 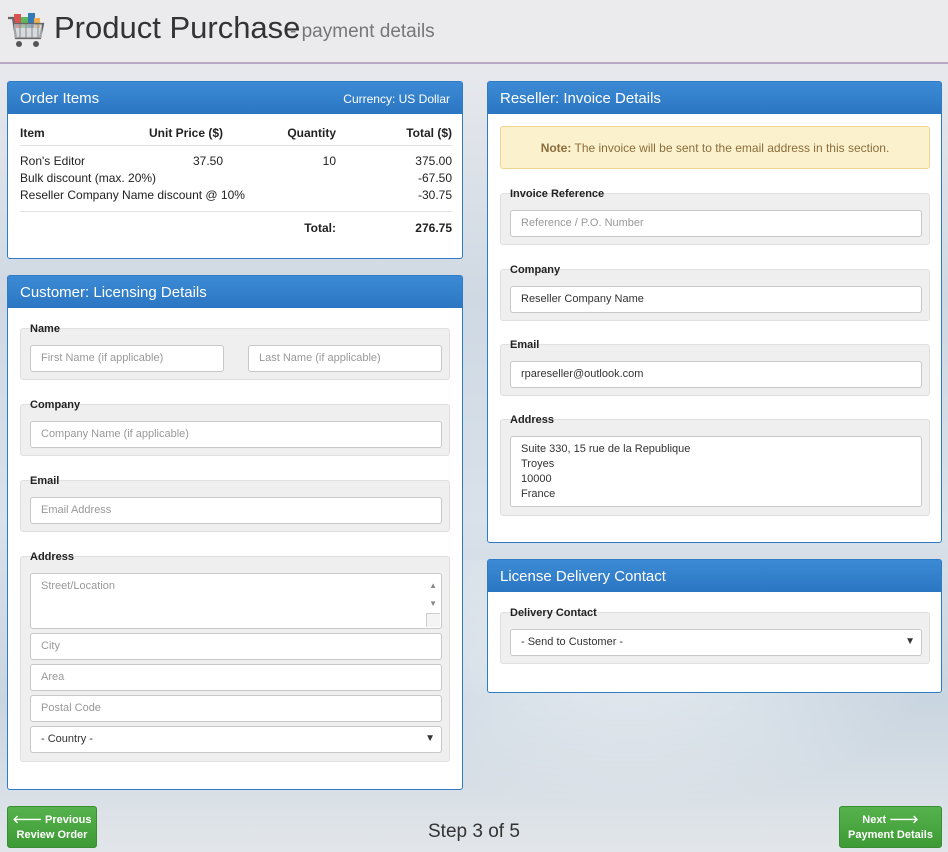 I want to click on col-quantity-header: Quantity, so click(x=311, y=133).